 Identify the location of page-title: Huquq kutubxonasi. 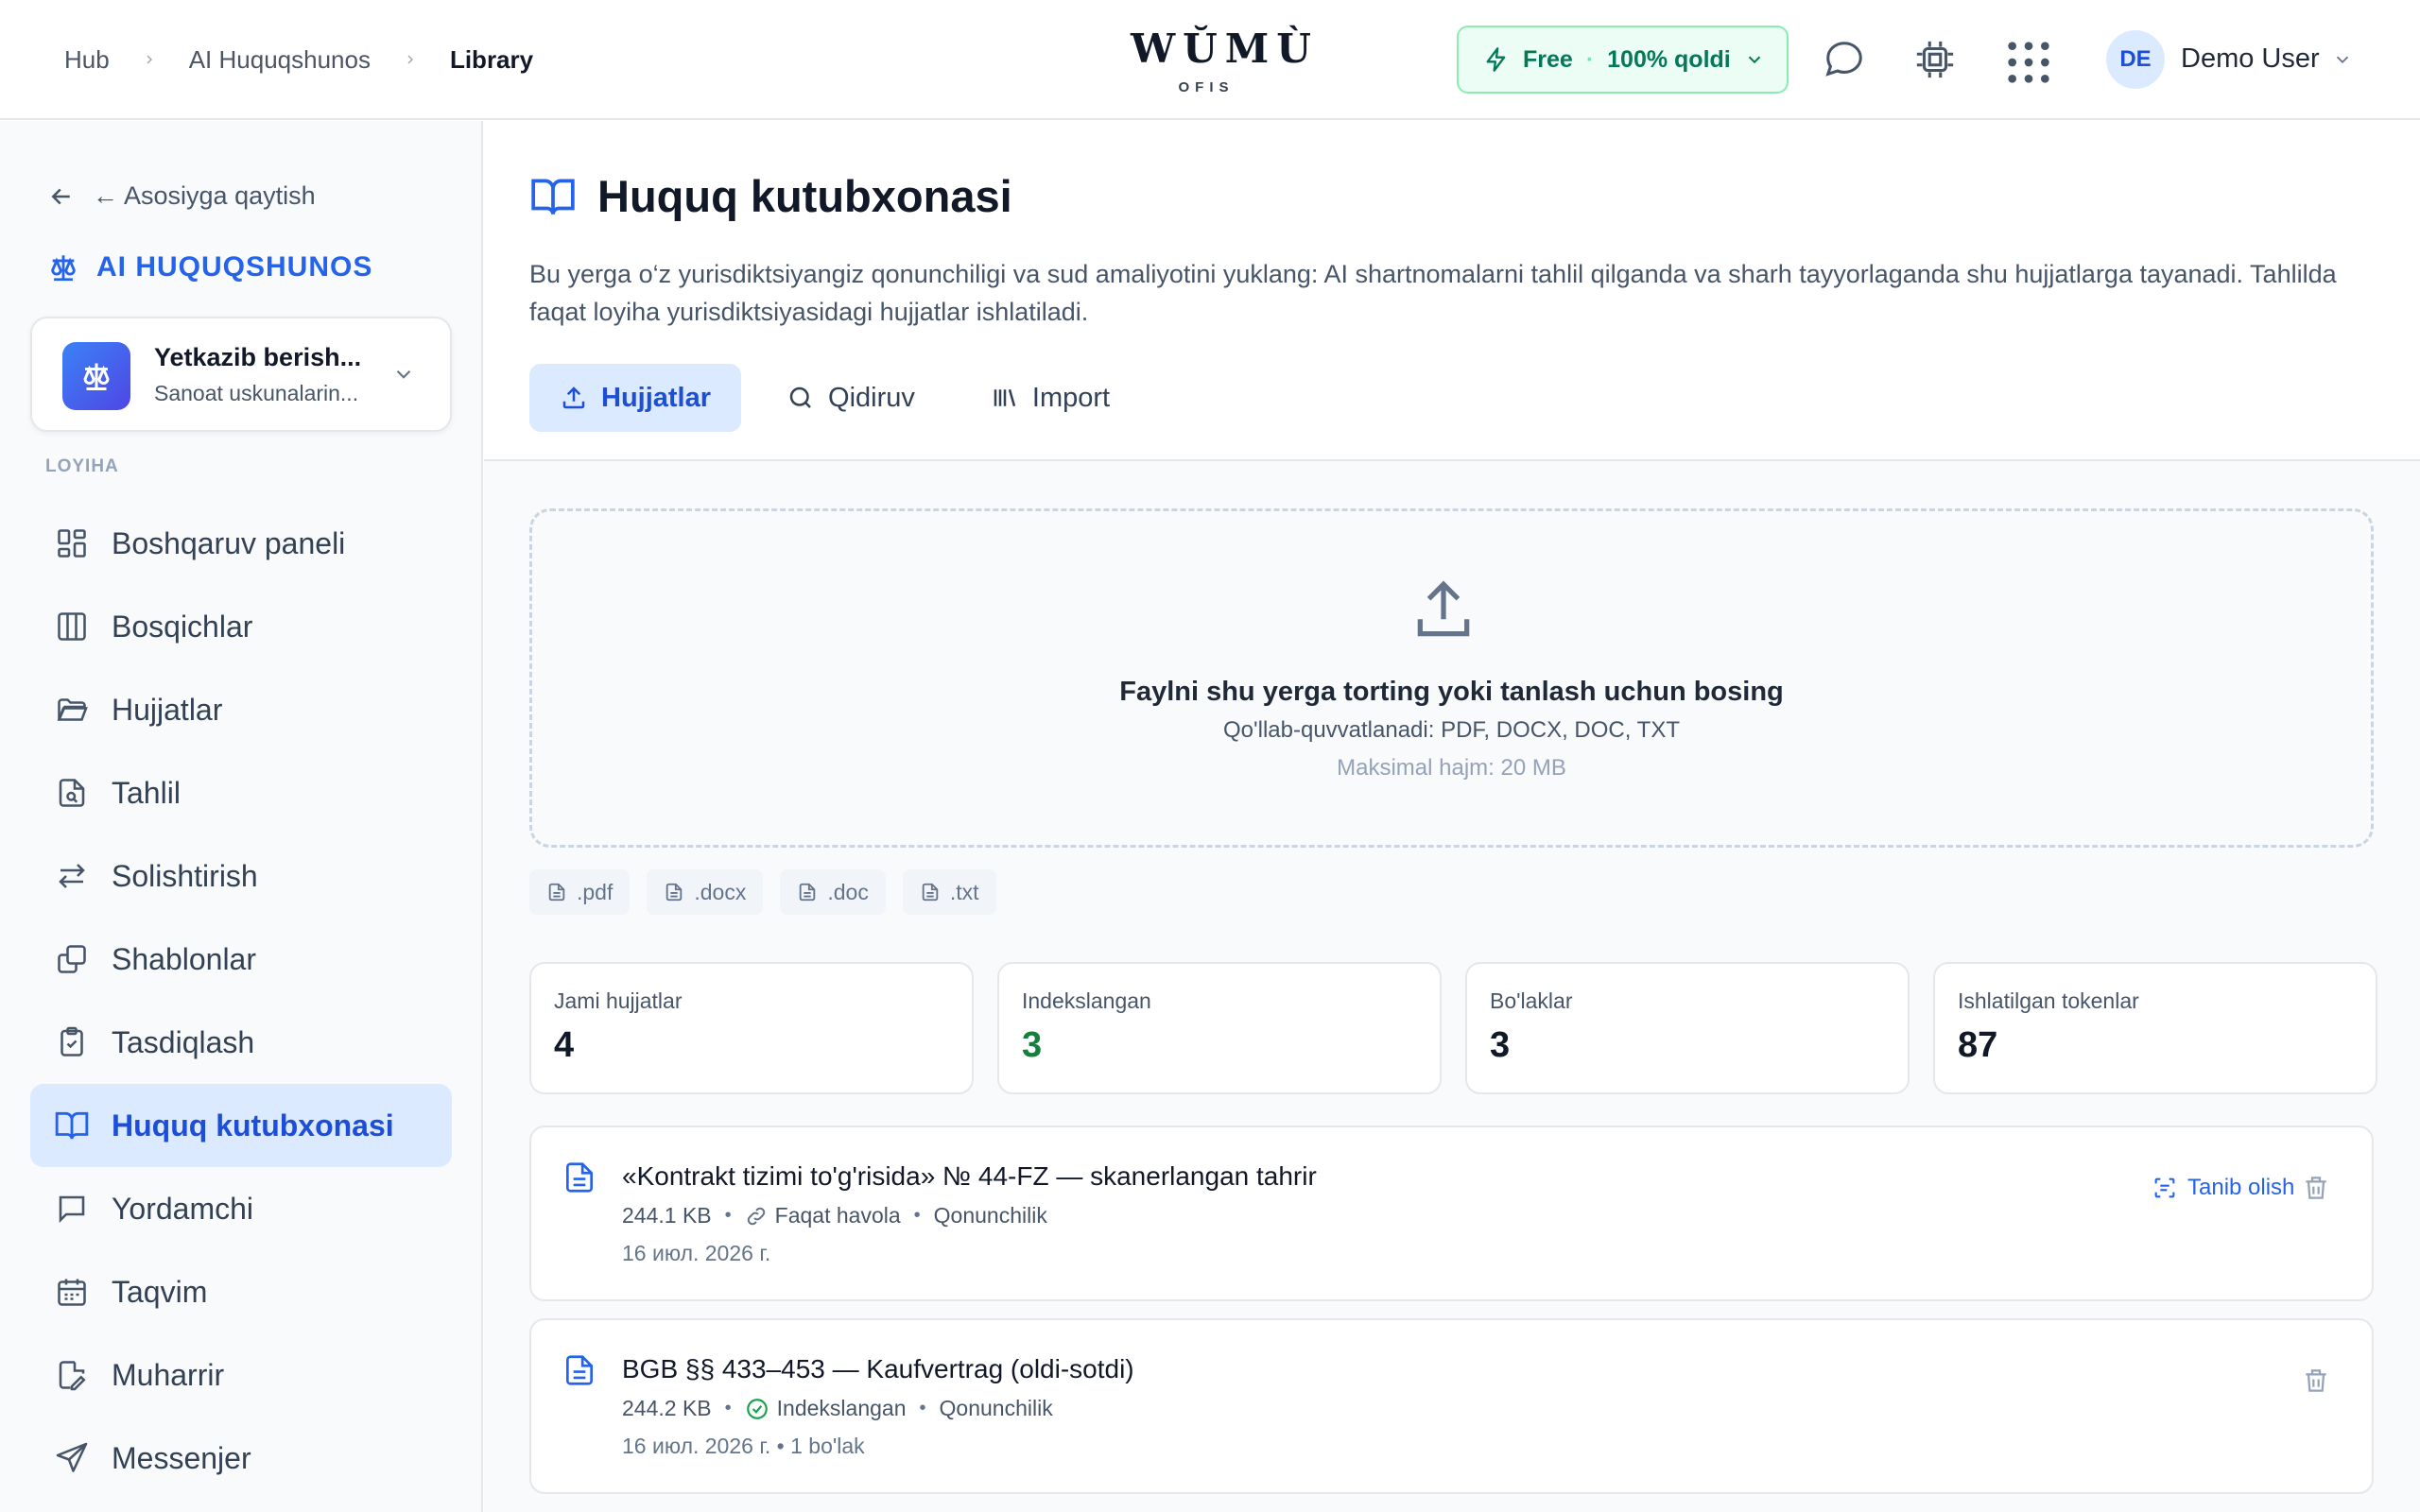
(804, 196).